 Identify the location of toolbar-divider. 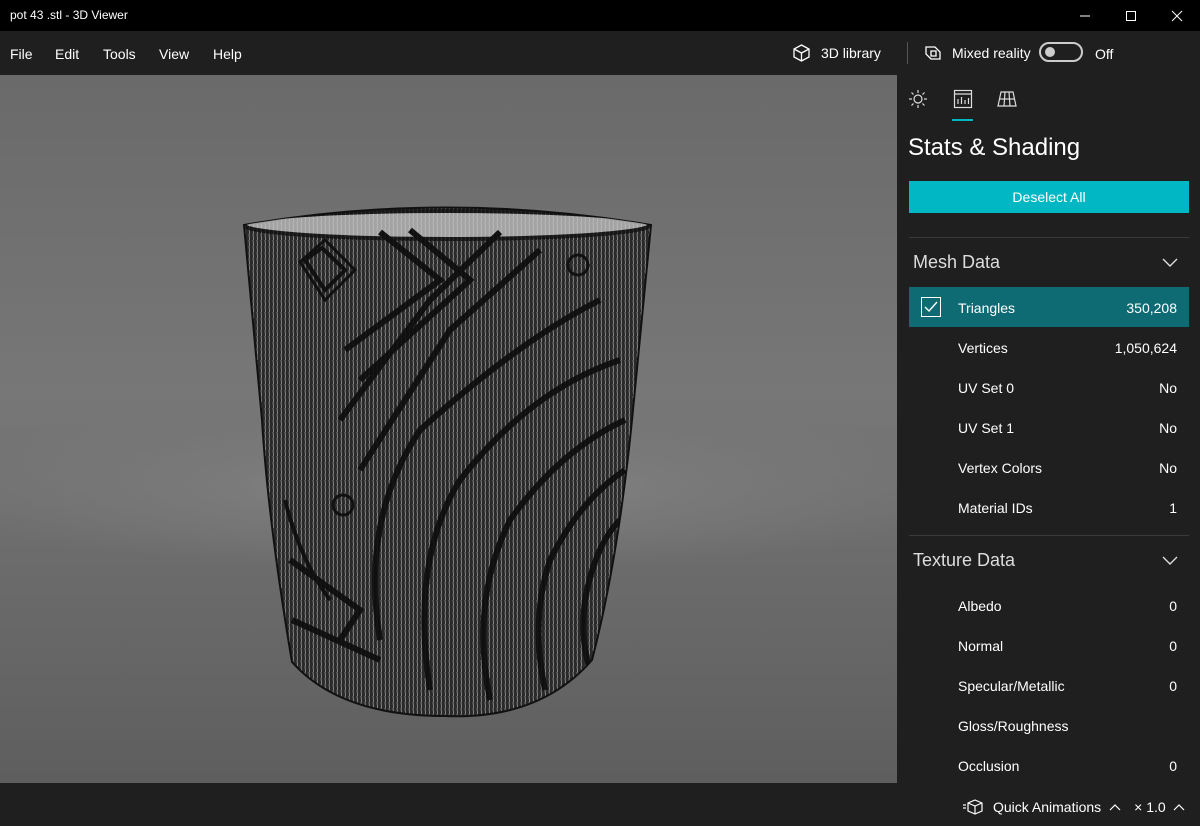
(907, 53).